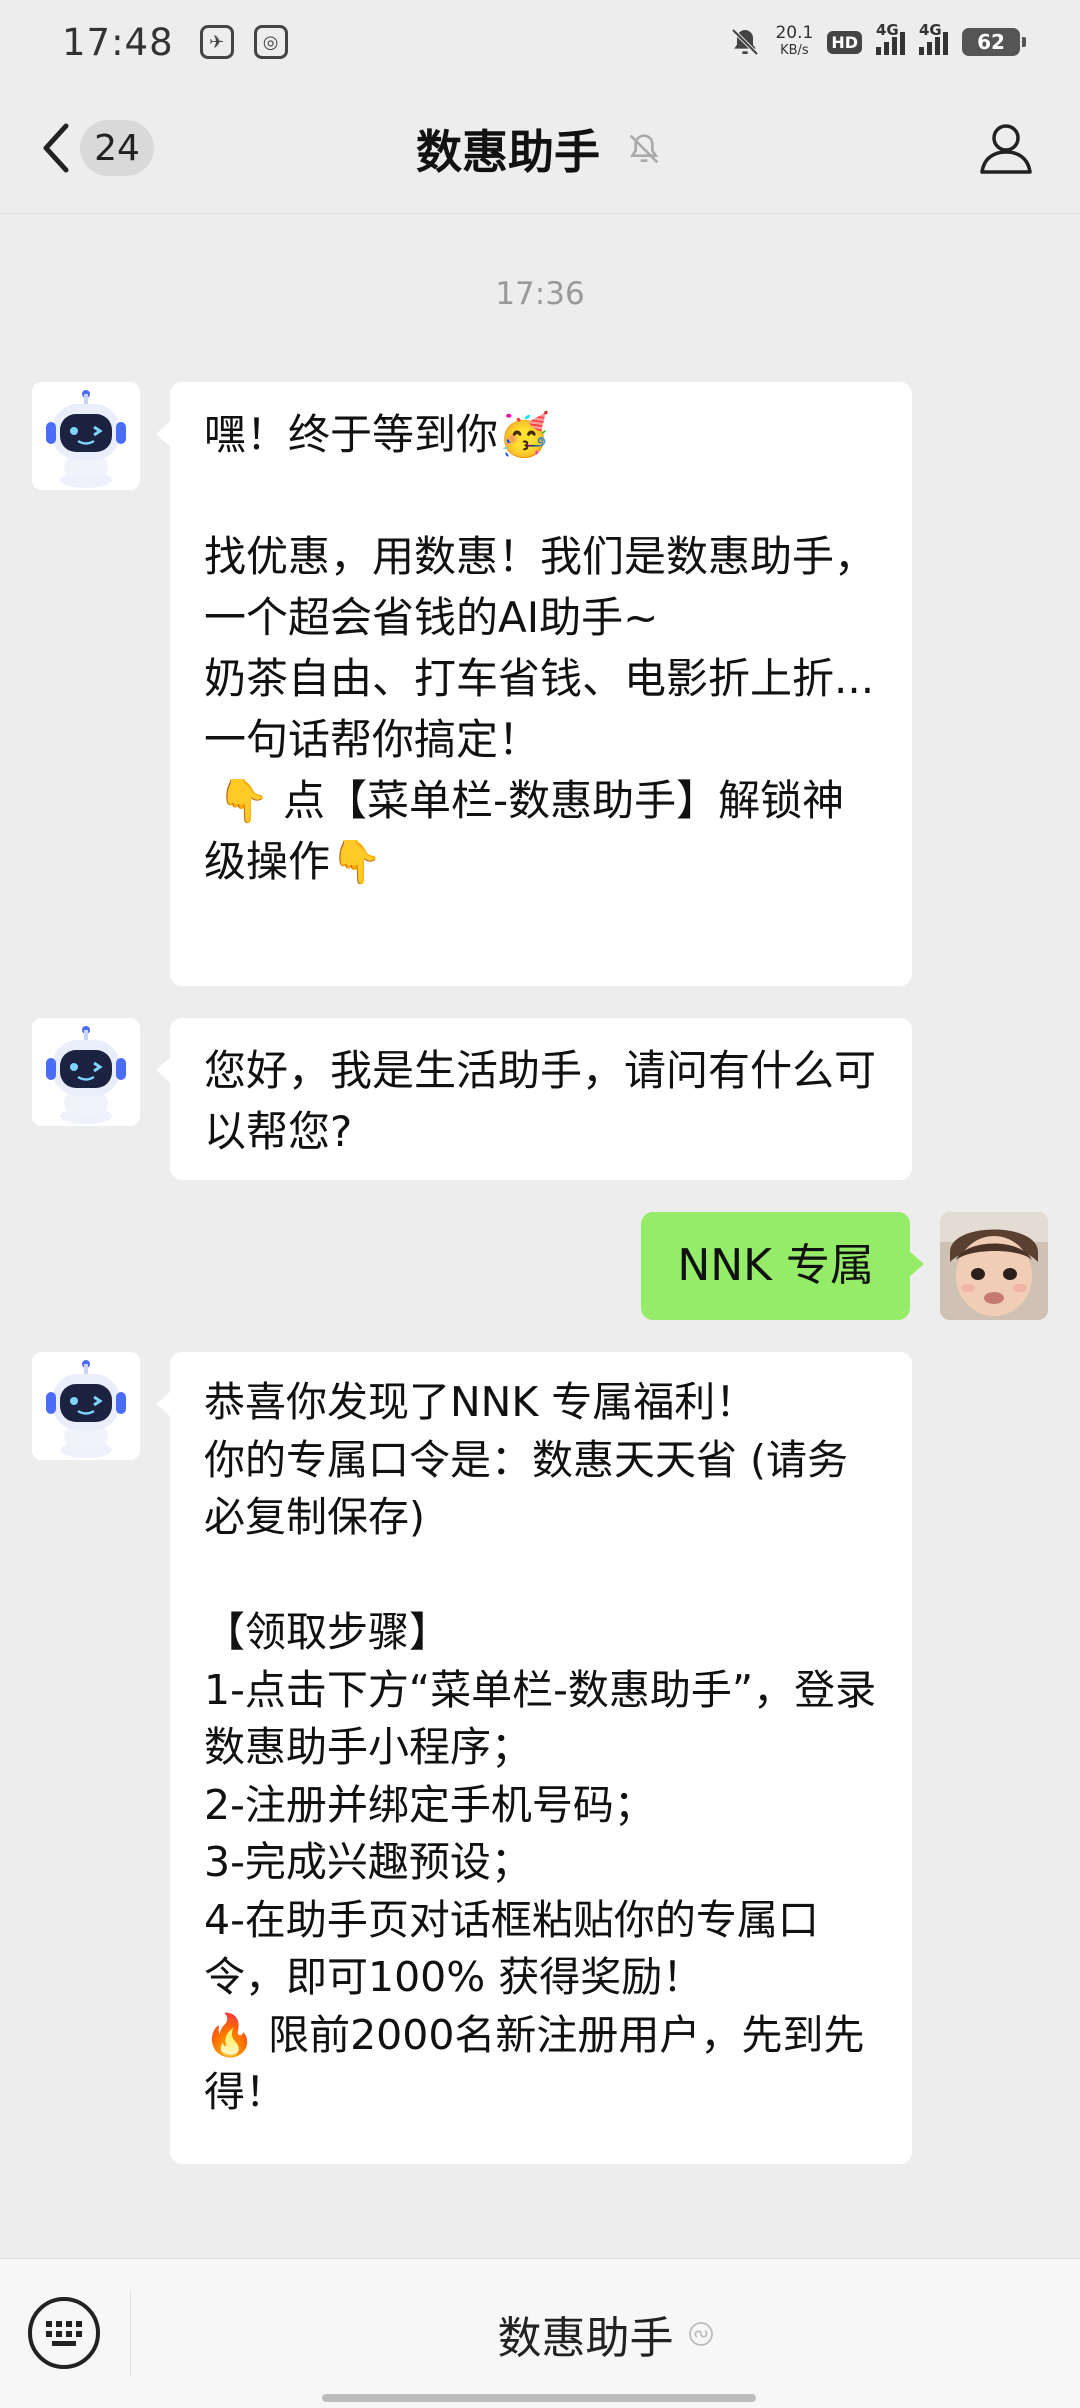 The height and width of the screenshot is (2408, 1080). I want to click on title-group: 数惠助手, so click(540, 149).